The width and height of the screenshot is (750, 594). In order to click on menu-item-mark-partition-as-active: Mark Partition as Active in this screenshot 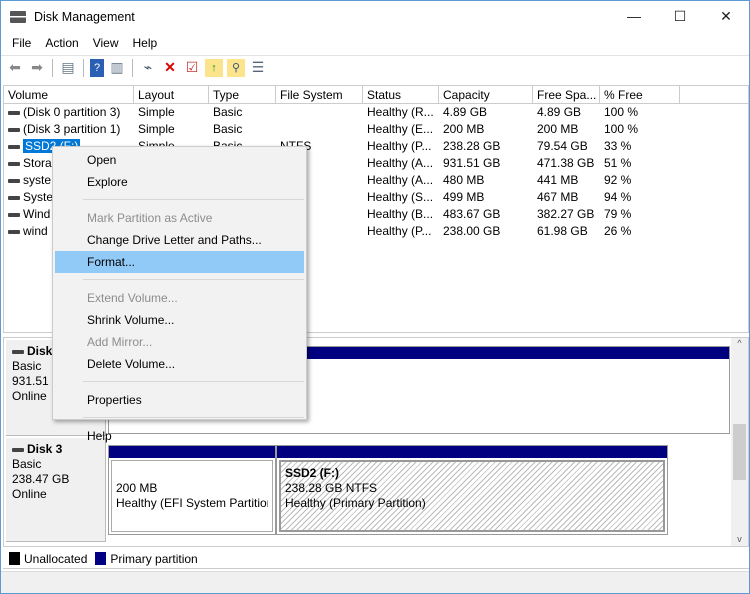, I will do `click(150, 218)`.